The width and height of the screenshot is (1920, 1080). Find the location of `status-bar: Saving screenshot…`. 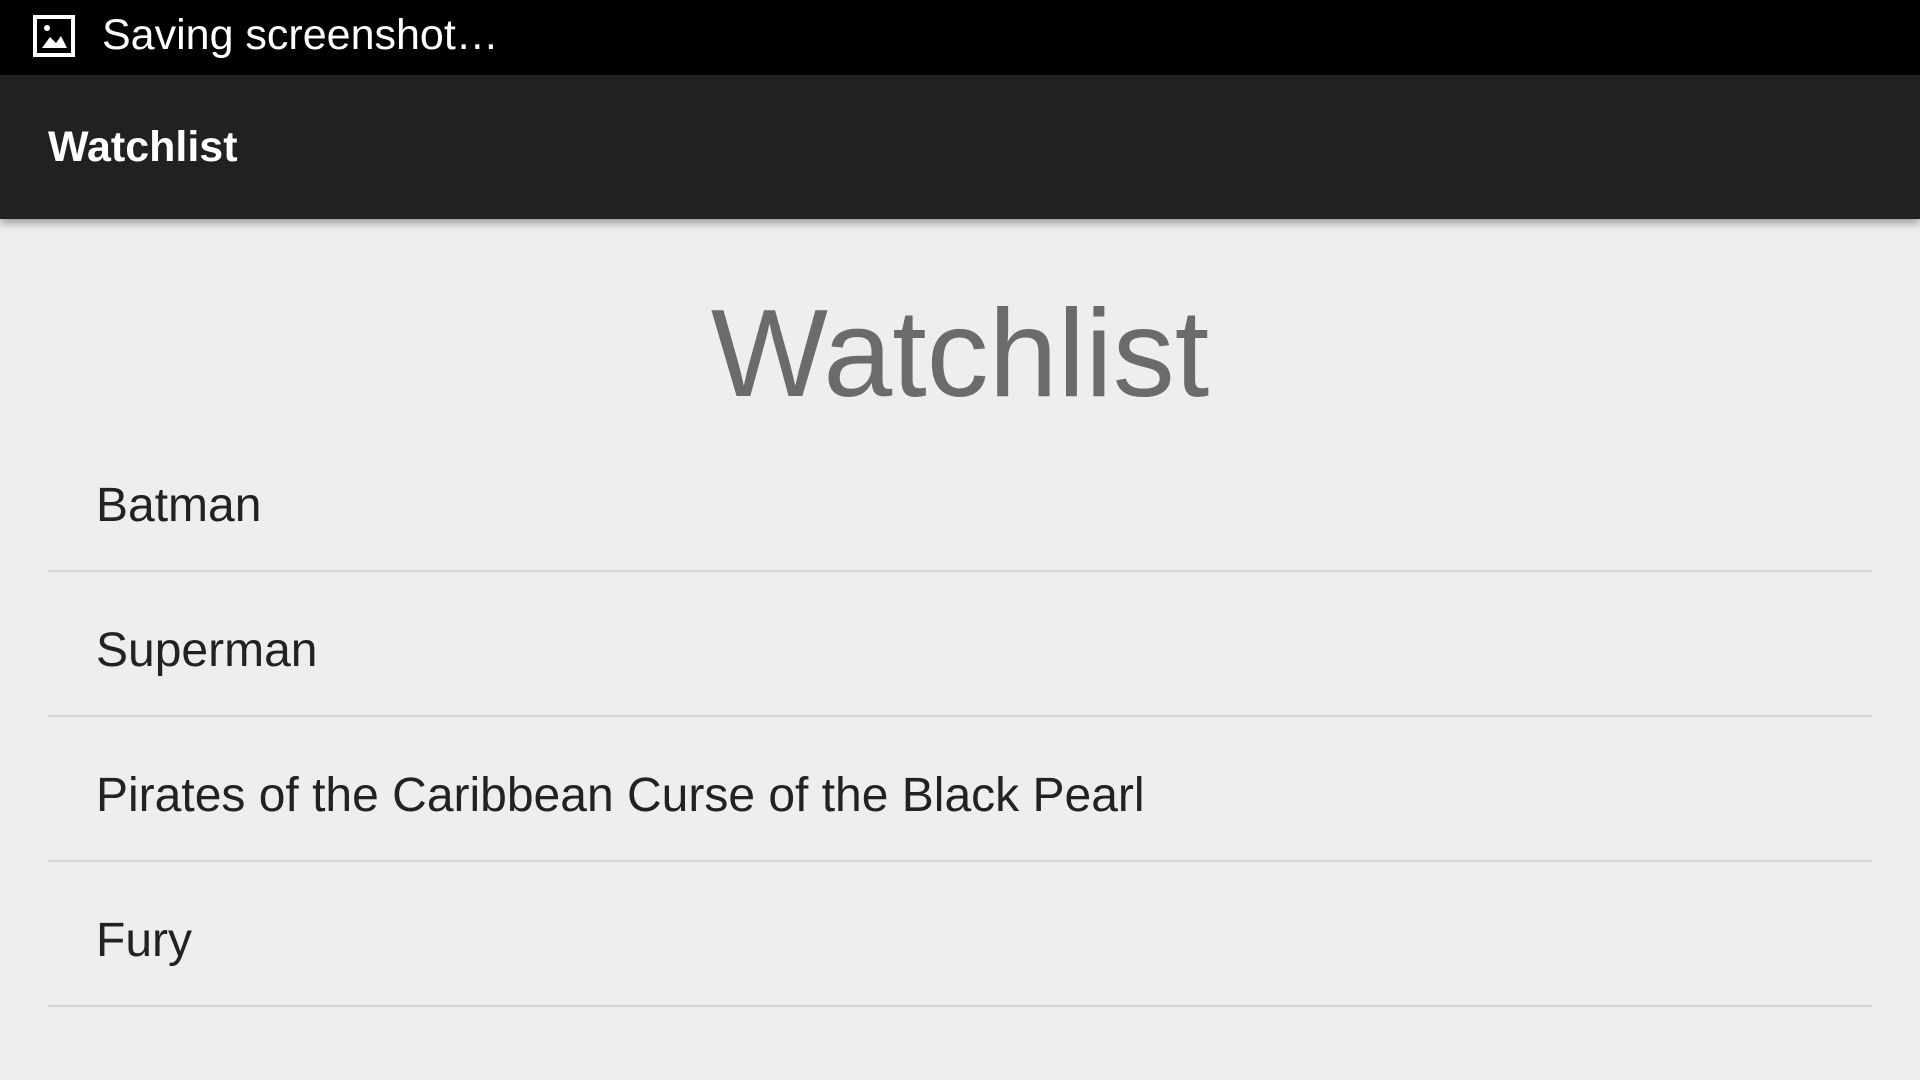

status-bar: Saving screenshot… is located at coordinates (960, 37).